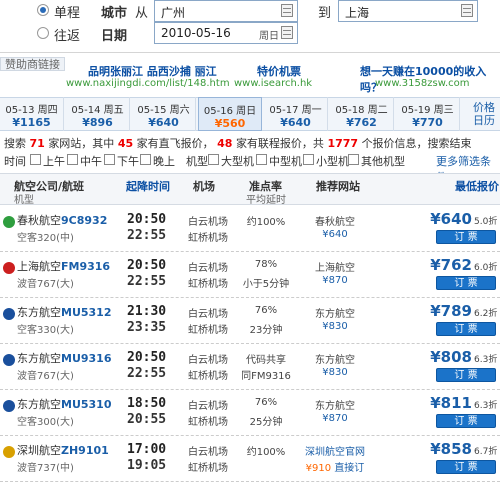 This screenshot has height=482, width=500. Describe the element at coordinates (147, 449) in the screenshot. I see `depart-time: 17:00` at that location.